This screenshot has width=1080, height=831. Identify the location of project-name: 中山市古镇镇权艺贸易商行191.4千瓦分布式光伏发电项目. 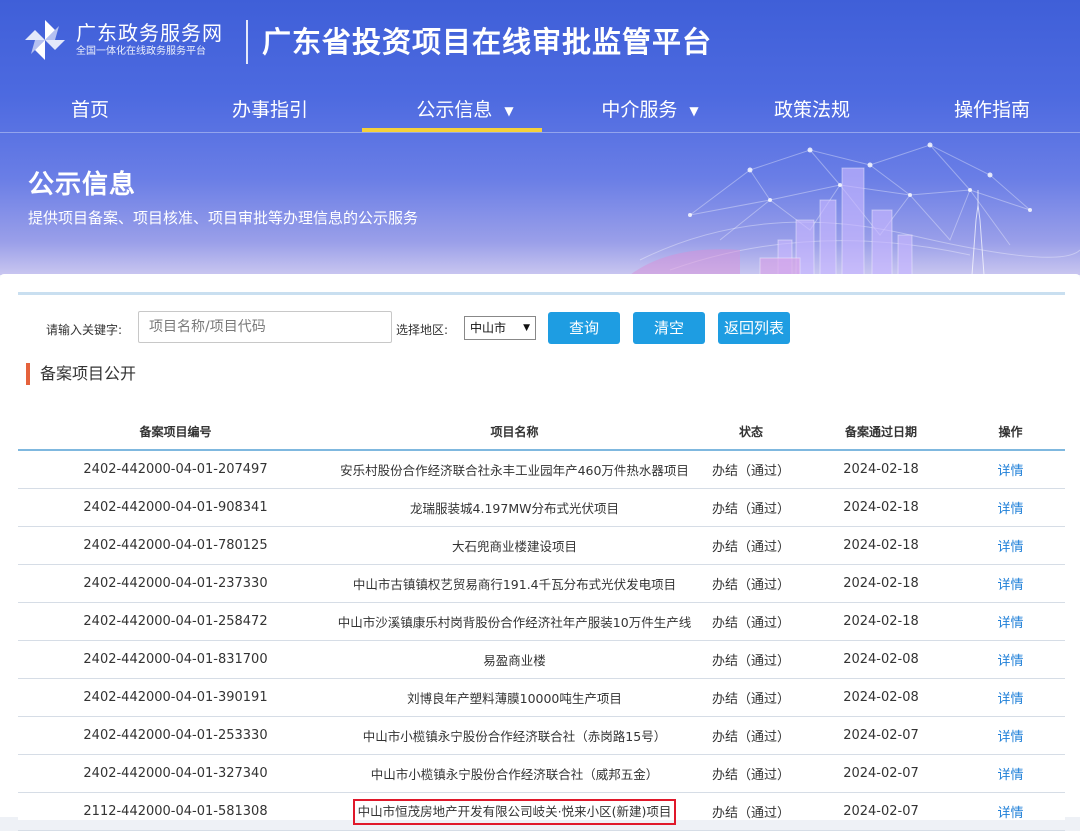
(514, 583).